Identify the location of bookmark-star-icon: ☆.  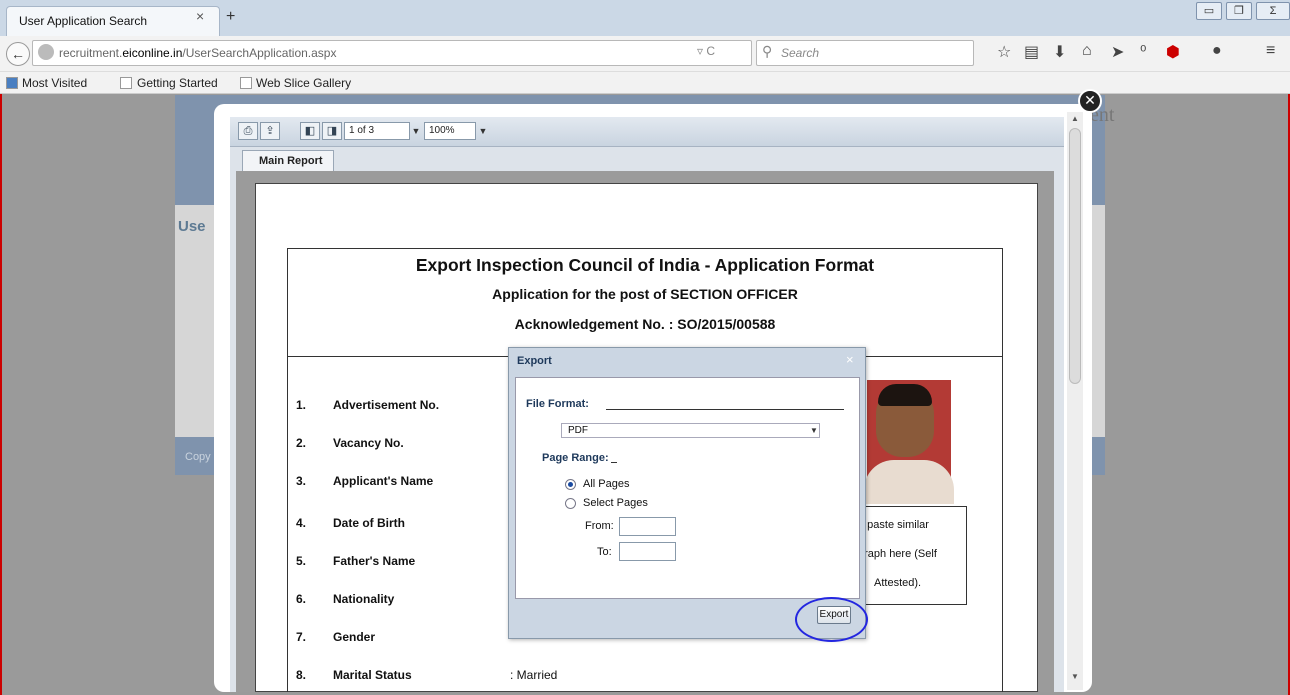
(1004, 52).